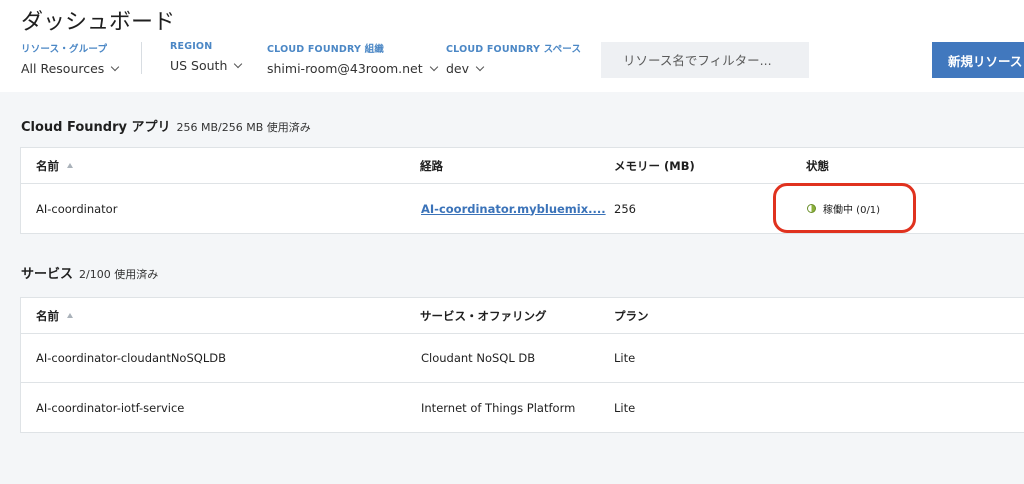  I want to click on filter-value-text: US South, so click(199, 65).